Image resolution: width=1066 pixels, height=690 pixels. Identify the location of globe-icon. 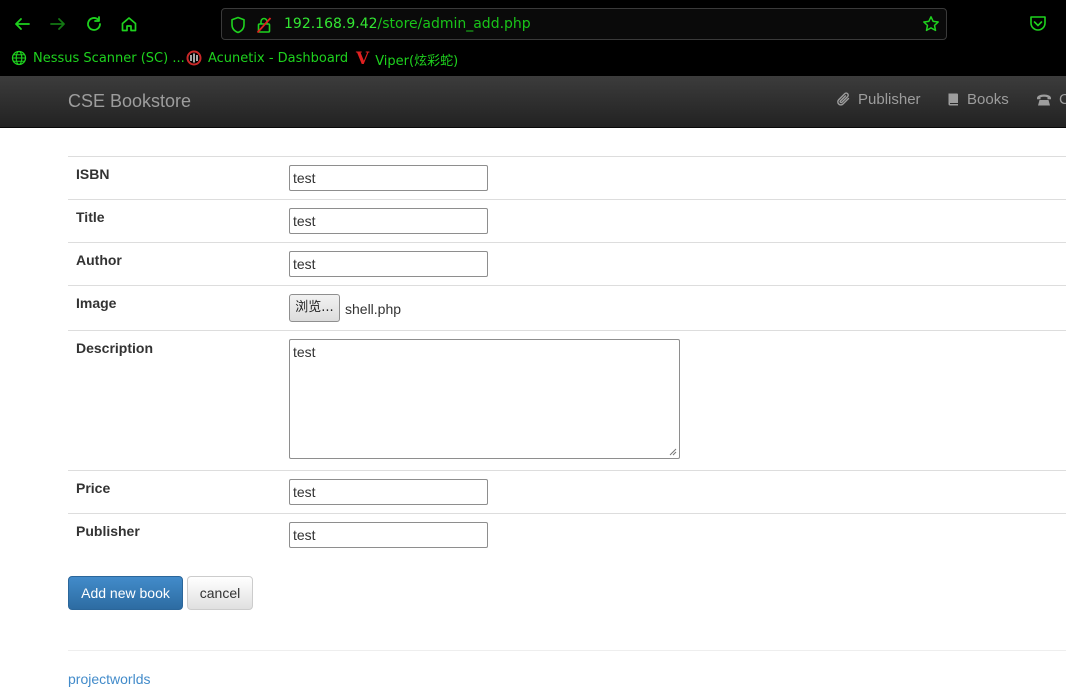
(19, 58).